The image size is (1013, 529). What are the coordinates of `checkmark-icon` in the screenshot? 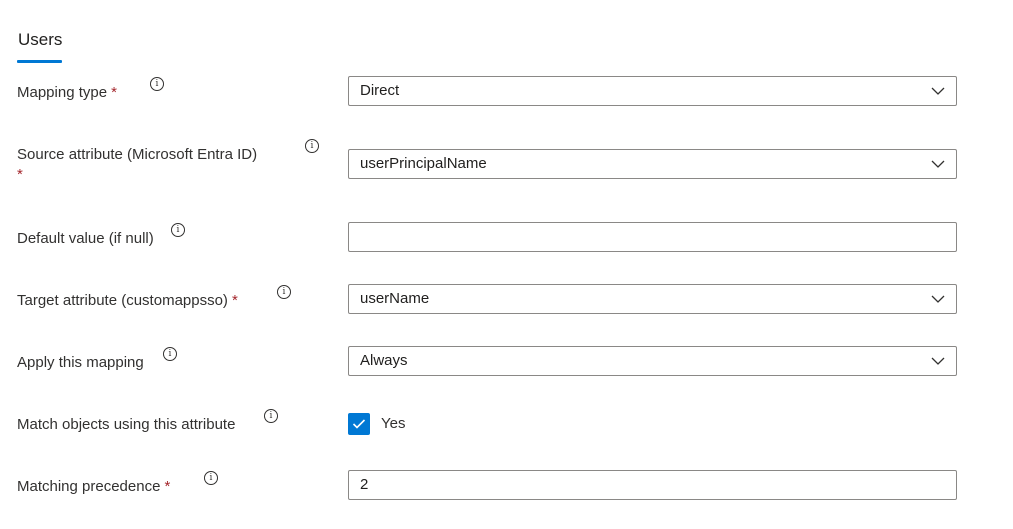 It's located at (359, 424).